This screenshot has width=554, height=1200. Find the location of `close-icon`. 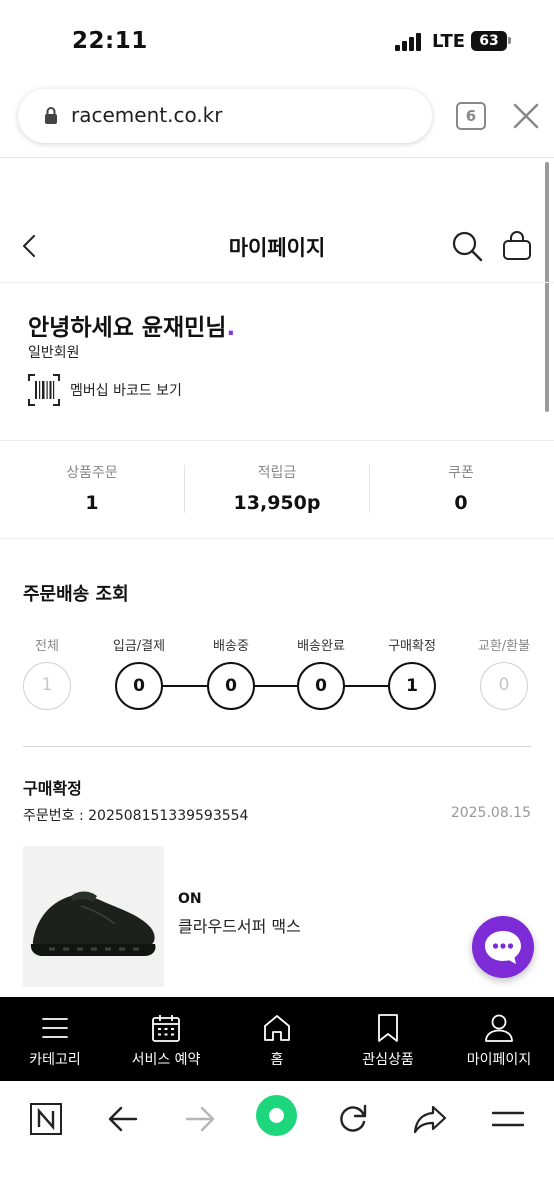

close-icon is located at coordinates (526, 116).